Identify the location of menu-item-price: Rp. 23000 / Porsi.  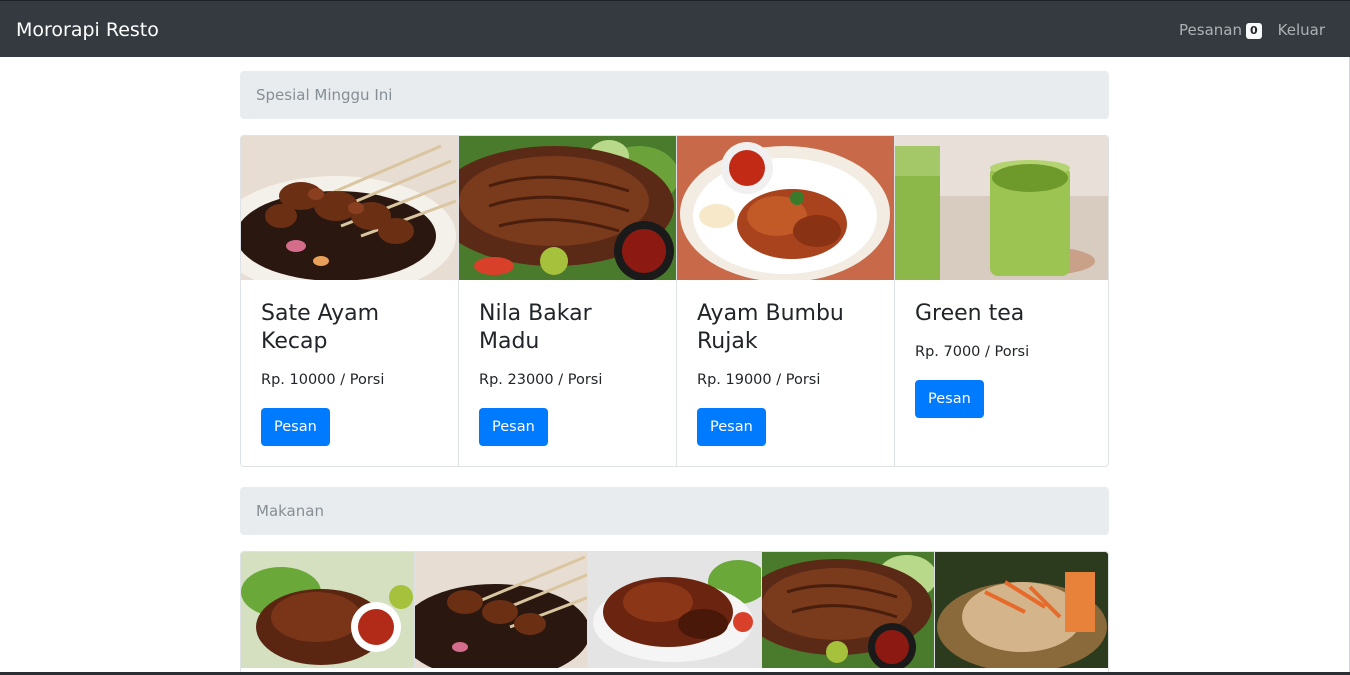
(541, 380).